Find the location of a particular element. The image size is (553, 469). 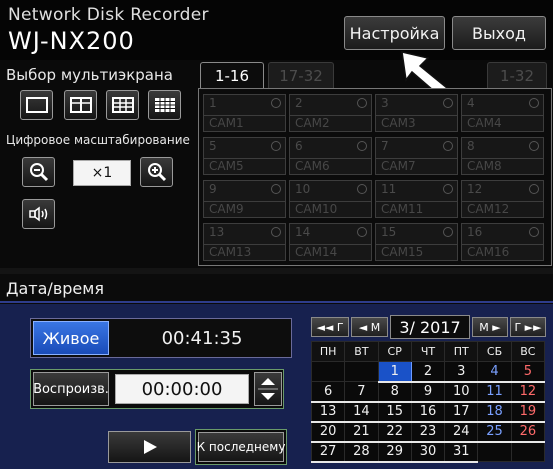

calendar-day: 21 is located at coordinates (361, 432).